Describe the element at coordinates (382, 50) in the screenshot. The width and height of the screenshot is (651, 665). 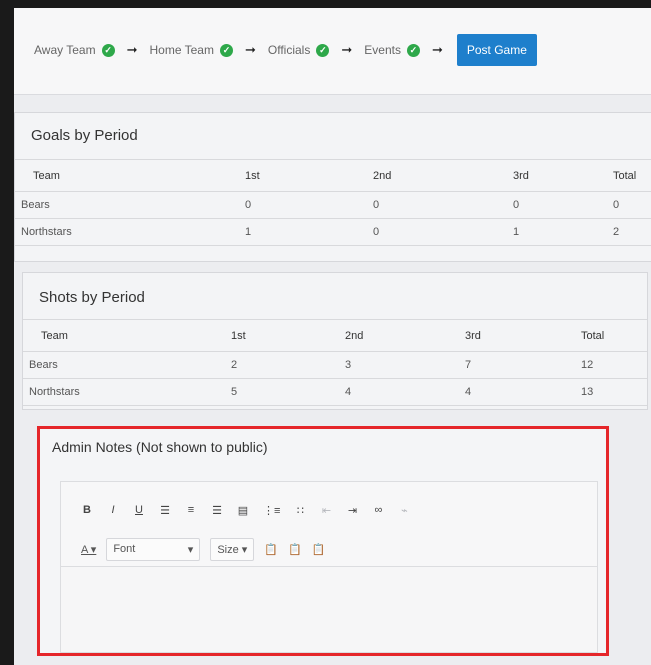
I see `step-label: Events` at that location.